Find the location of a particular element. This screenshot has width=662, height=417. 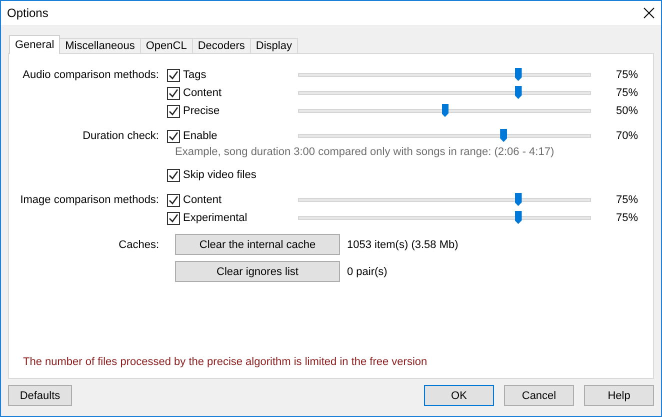

section-label: Duration check: is located at coordinates (120, 136).